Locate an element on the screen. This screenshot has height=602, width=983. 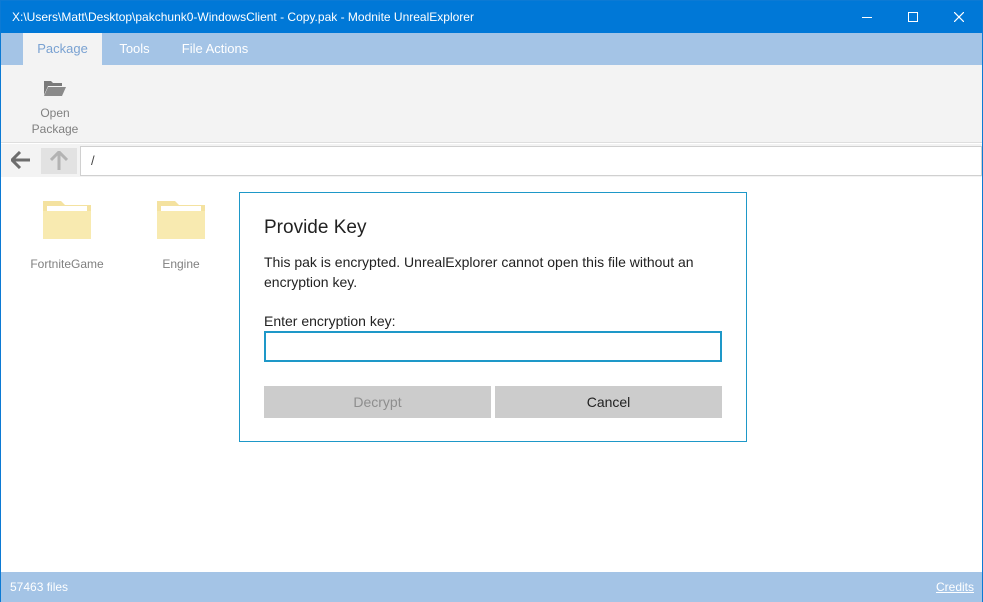
open-package-label-line1: Open is located at coordinates (55, 113).